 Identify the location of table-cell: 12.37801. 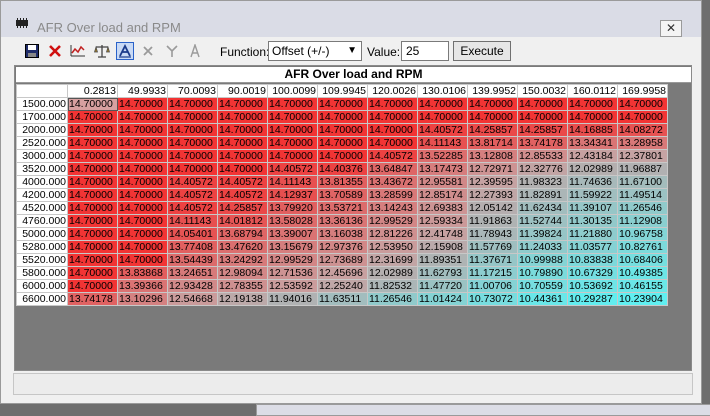
(642, 156).